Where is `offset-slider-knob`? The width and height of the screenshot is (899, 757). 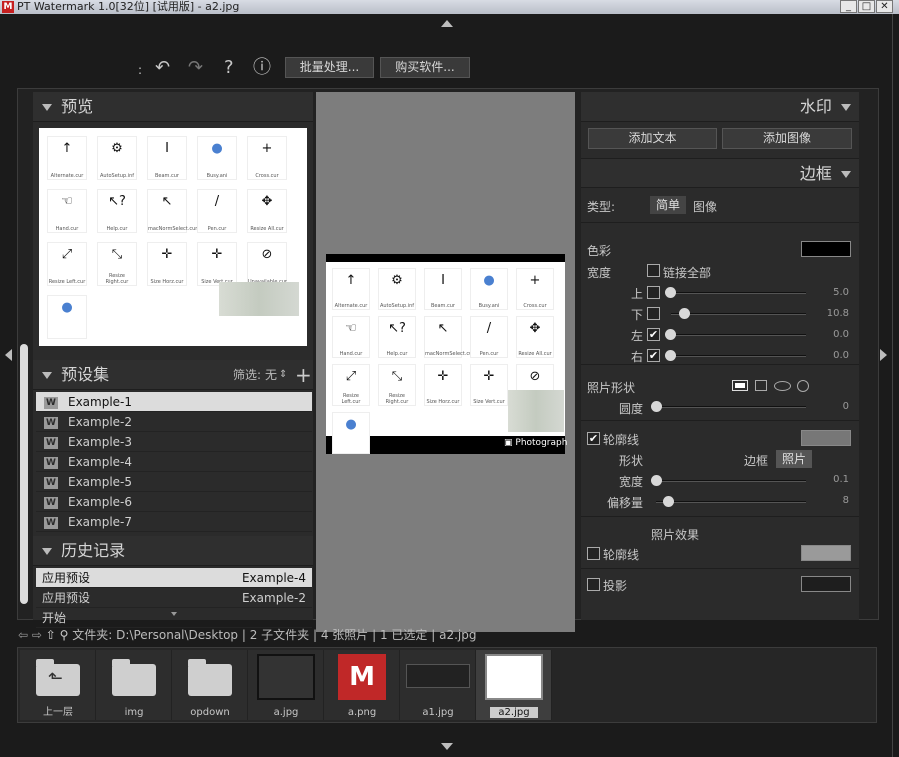 offset-slider-knob is located at coordinates (668, 501).